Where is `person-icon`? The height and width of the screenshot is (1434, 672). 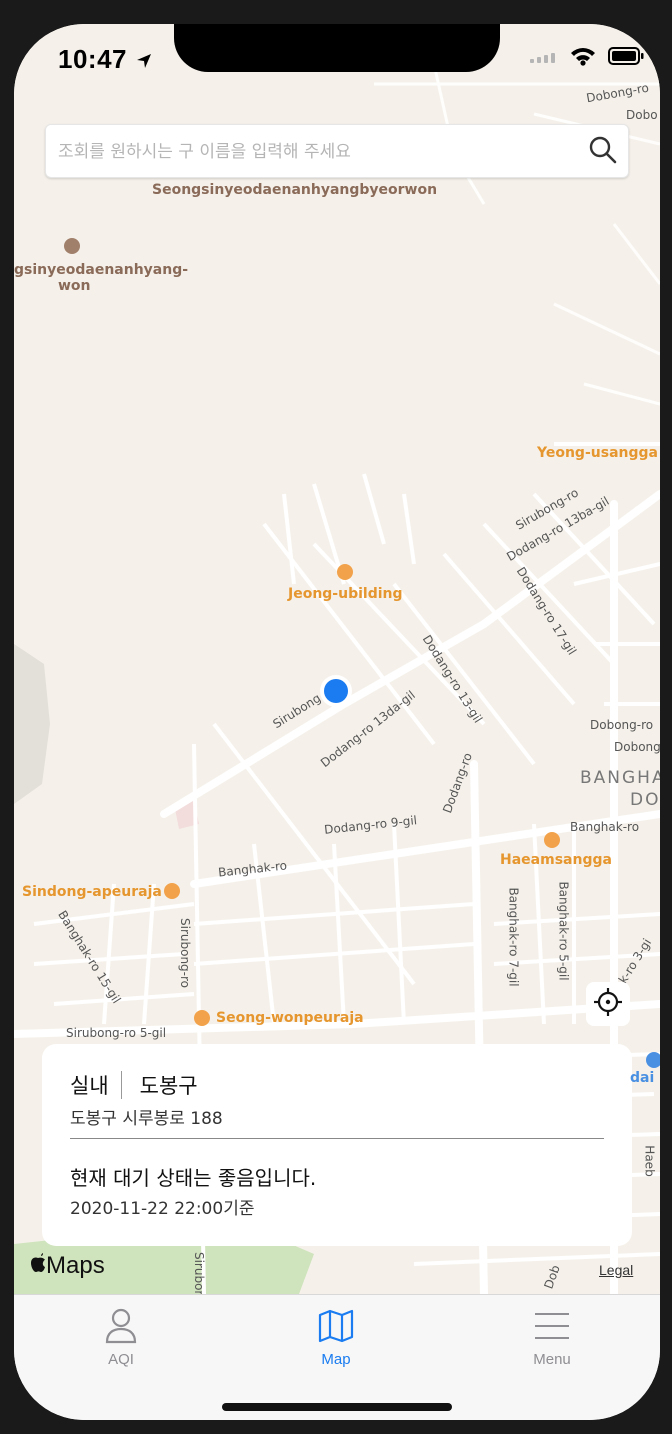
person-icon is located at coordinates (121, 1326).